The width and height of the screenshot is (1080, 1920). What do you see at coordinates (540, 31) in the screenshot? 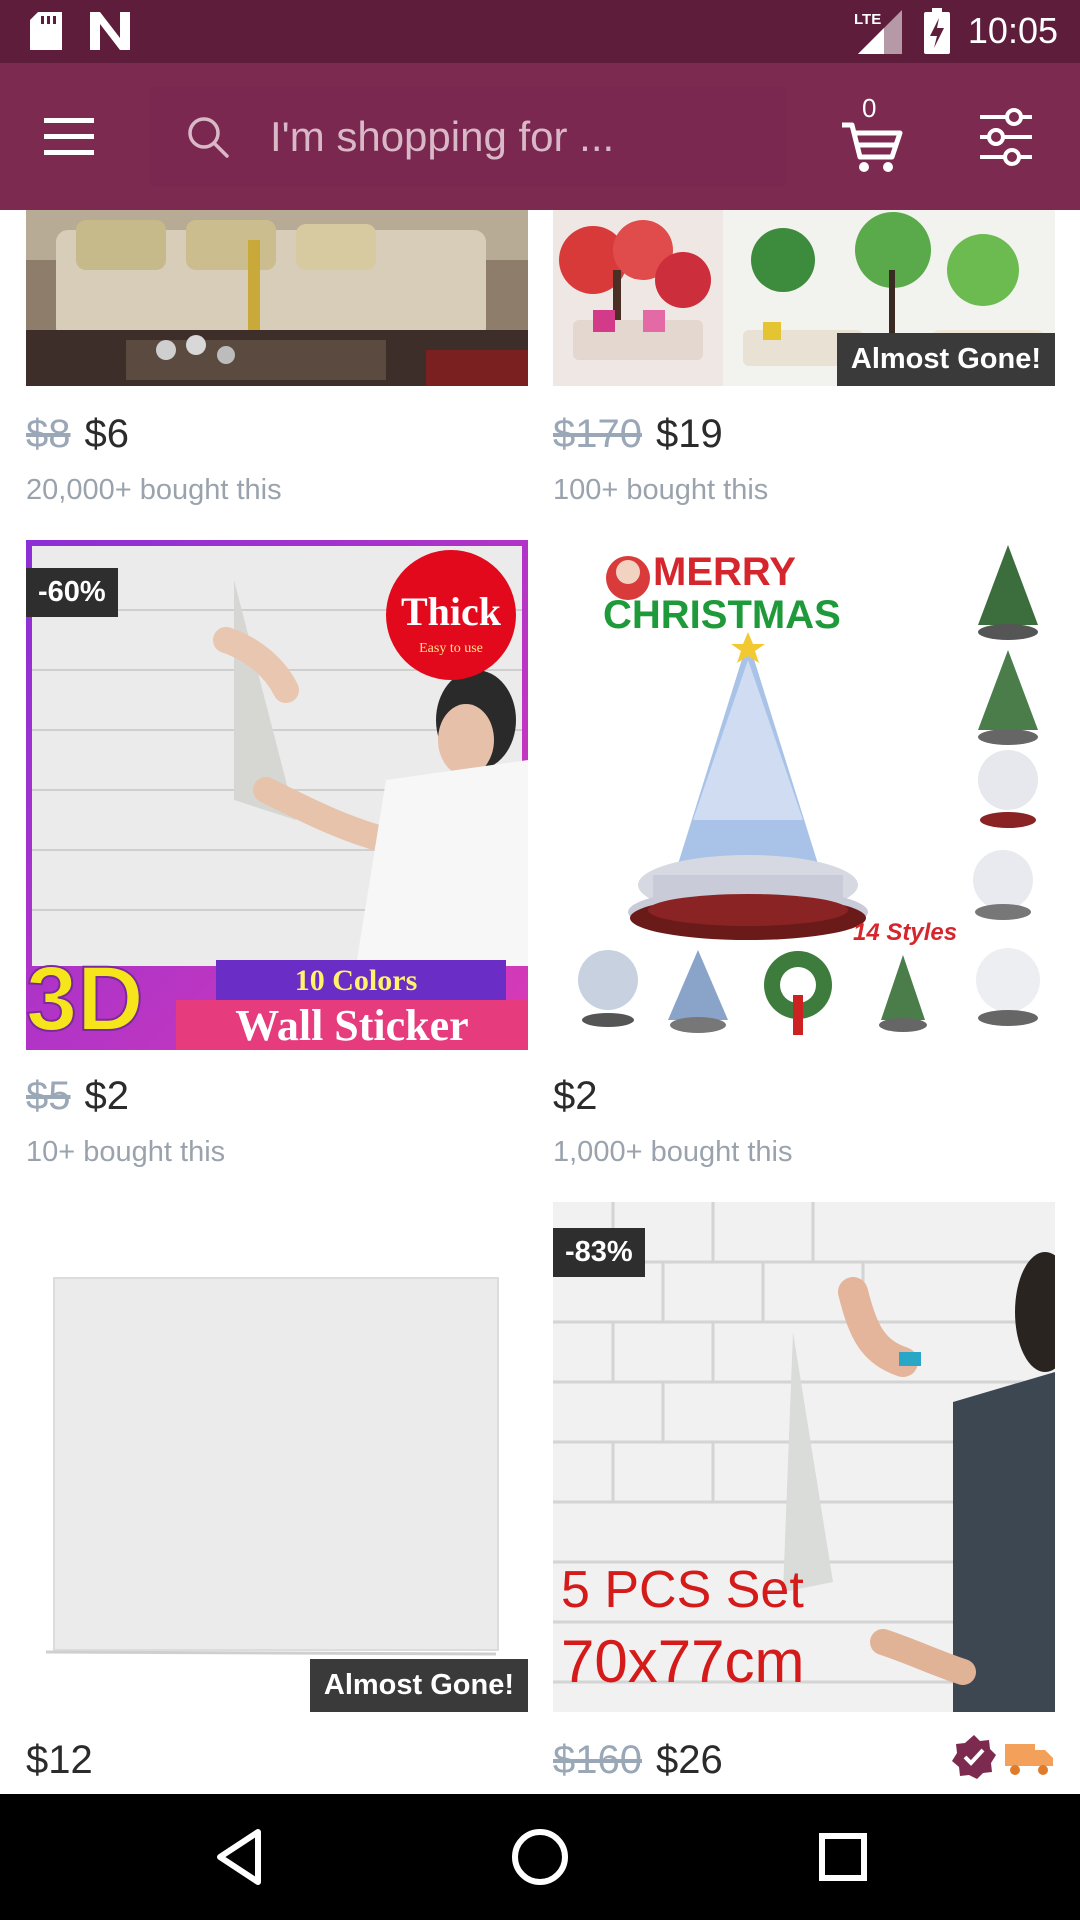
I see `status-bar: LTE 10:05` at bounding box center [540, 31].